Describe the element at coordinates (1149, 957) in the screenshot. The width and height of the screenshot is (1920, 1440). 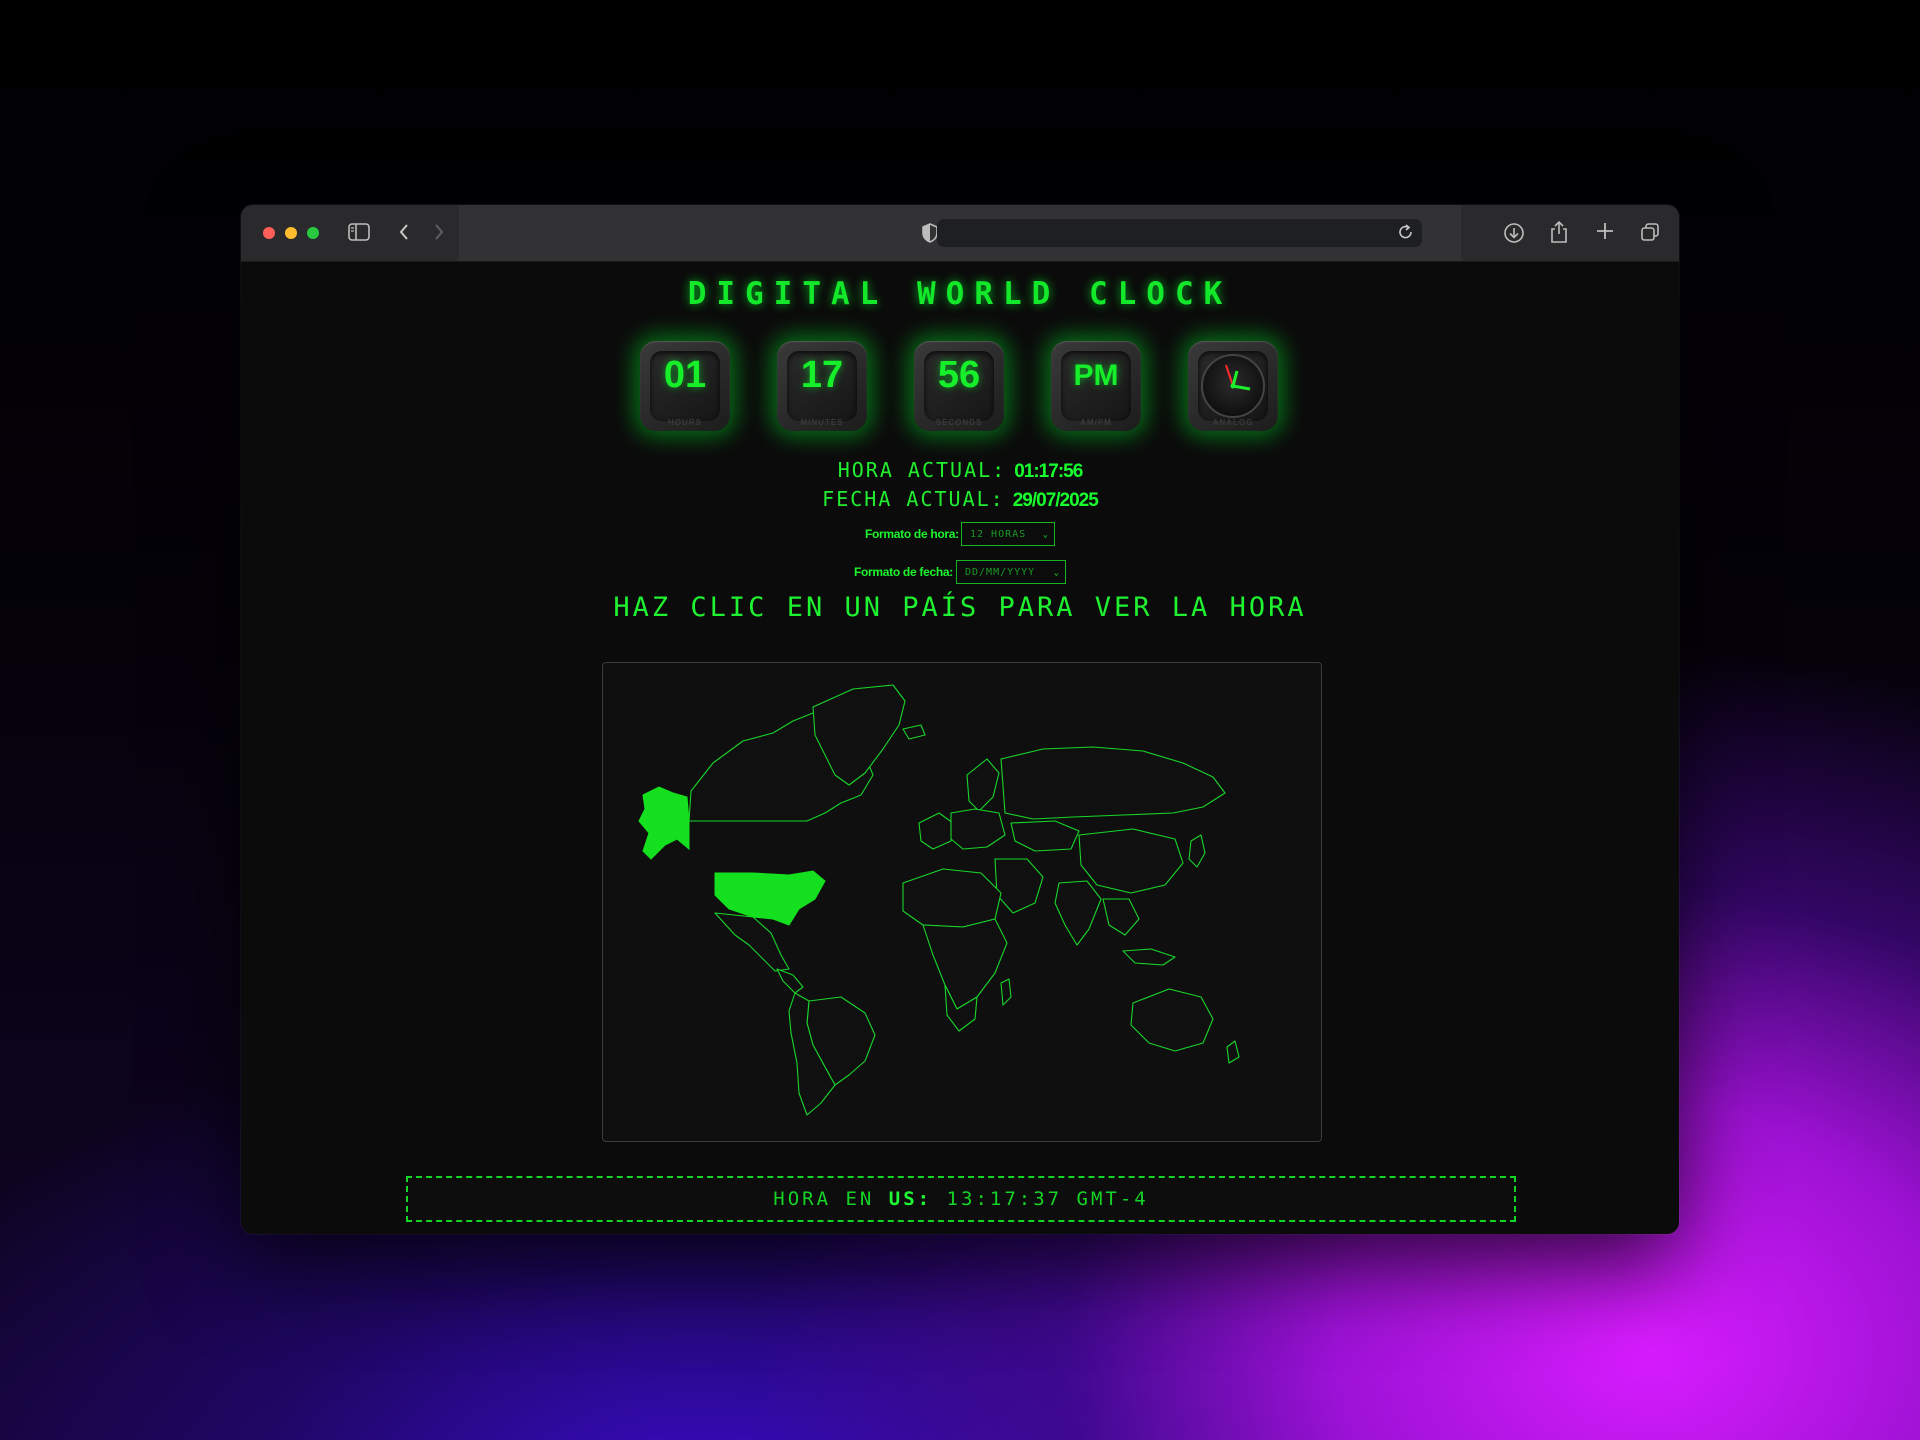
I see `country-indonesia` at that location.